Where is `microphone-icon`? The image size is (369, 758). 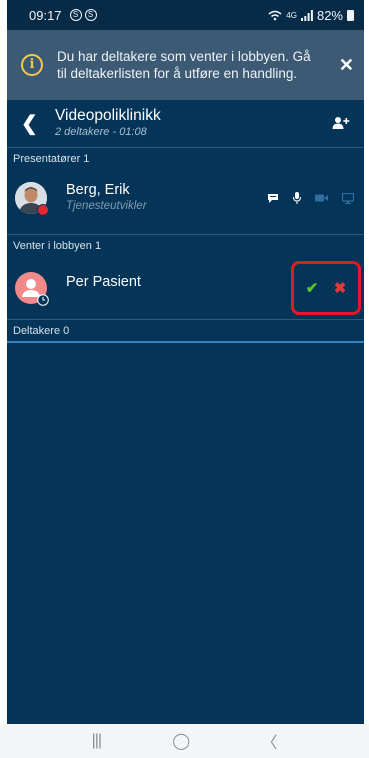 microphone-icon is located at coordinates (297, 198).